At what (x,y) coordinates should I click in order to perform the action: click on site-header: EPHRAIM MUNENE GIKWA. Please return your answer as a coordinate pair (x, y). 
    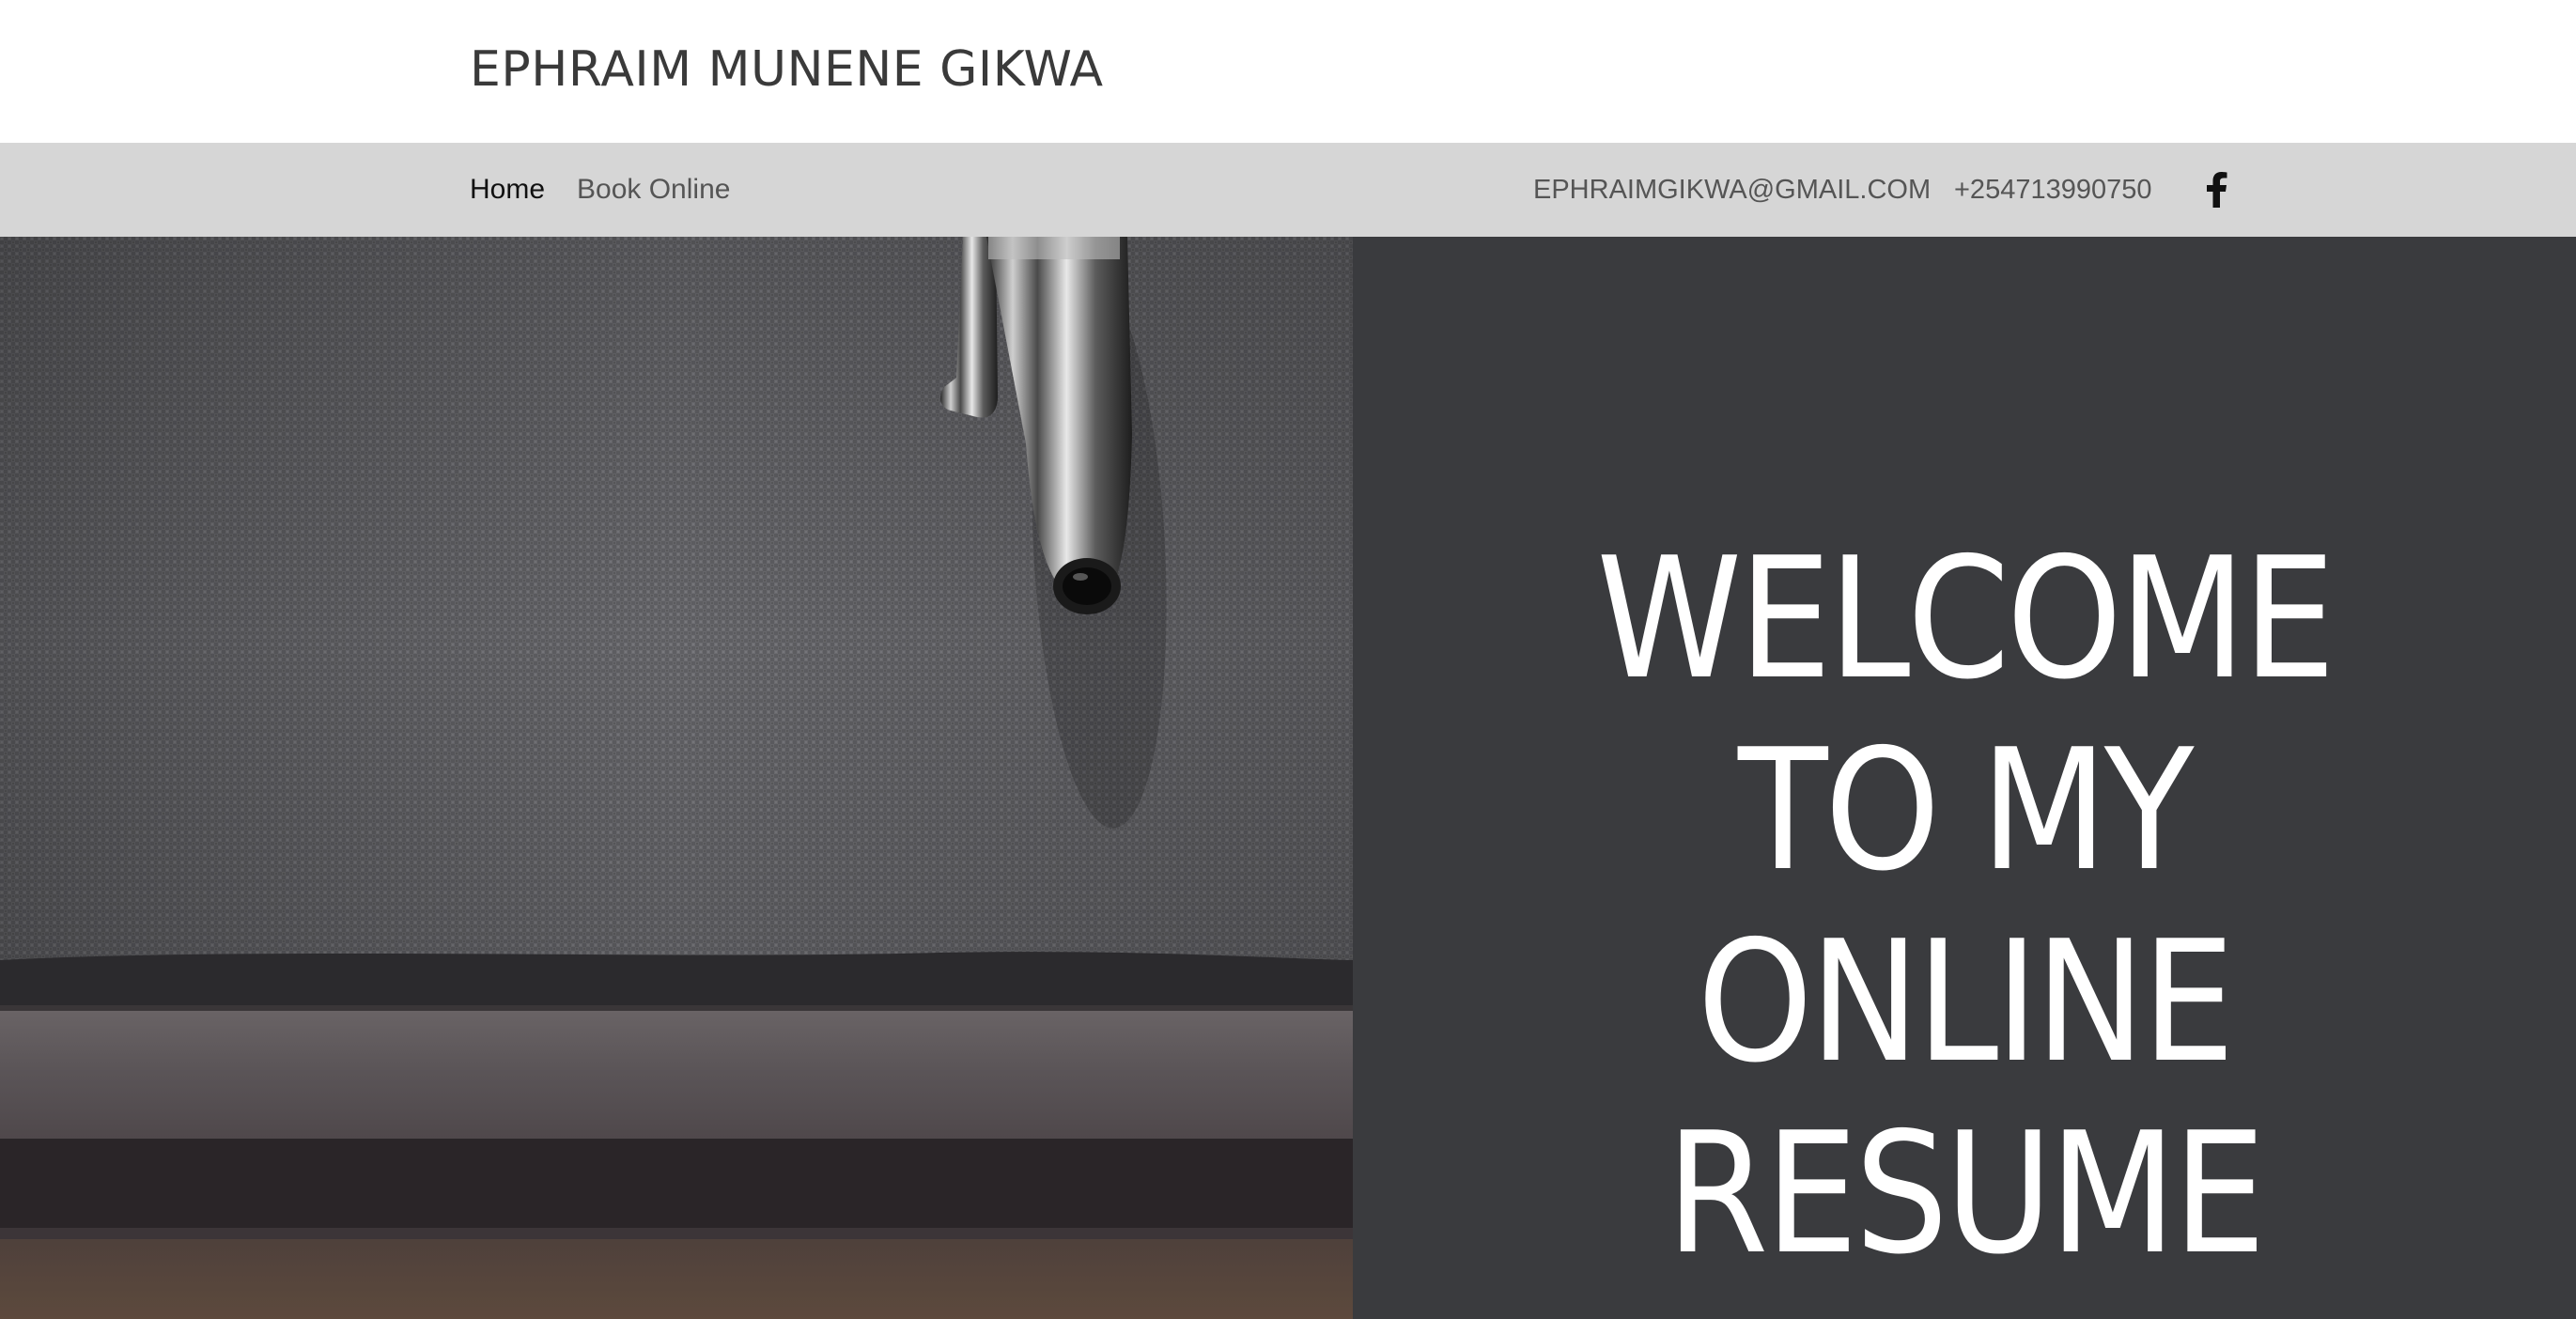
    Looking at the image, I should click on (1288, 71).